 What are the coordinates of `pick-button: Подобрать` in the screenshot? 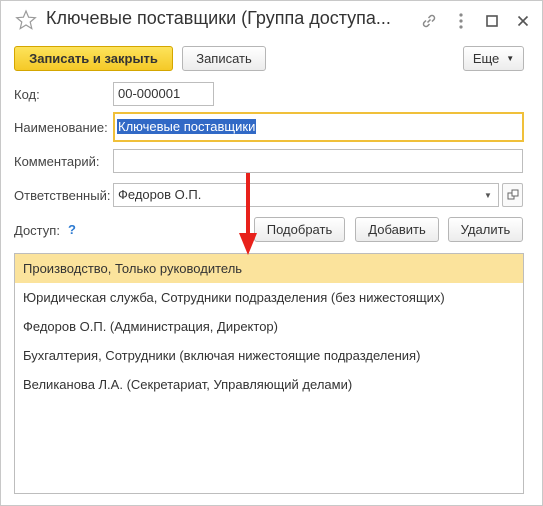 It's located at (299, 229).